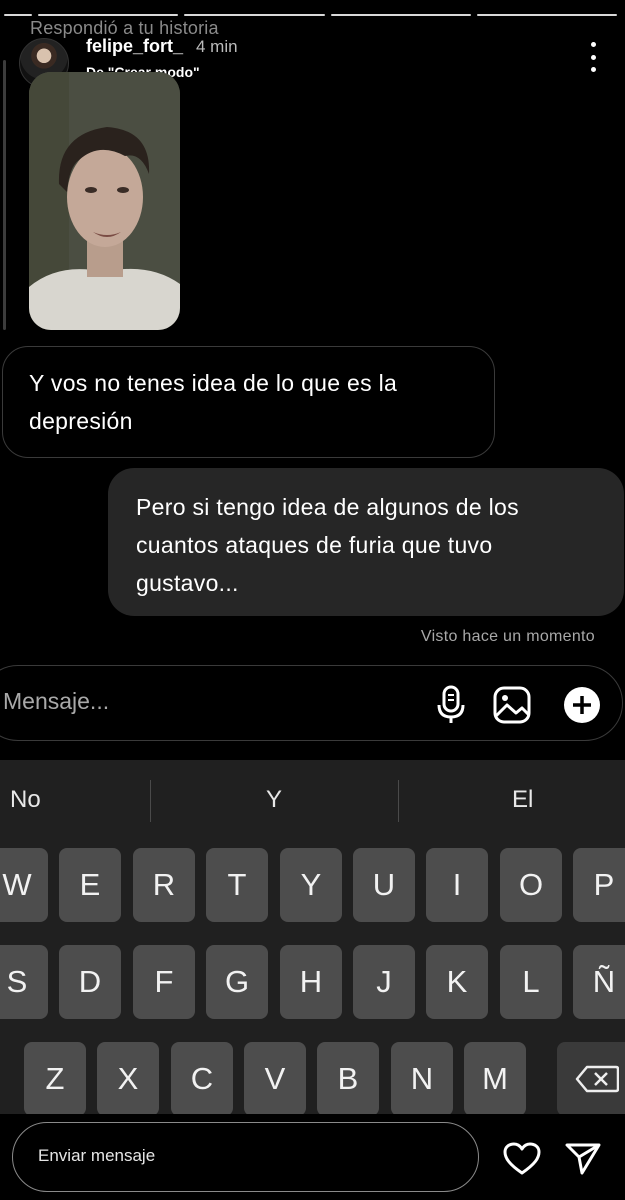 The height and width of the screenshot is (1200, 625). Describe the element at coordinates (24, 982) in the screenshot. I see `key: S` at that location.